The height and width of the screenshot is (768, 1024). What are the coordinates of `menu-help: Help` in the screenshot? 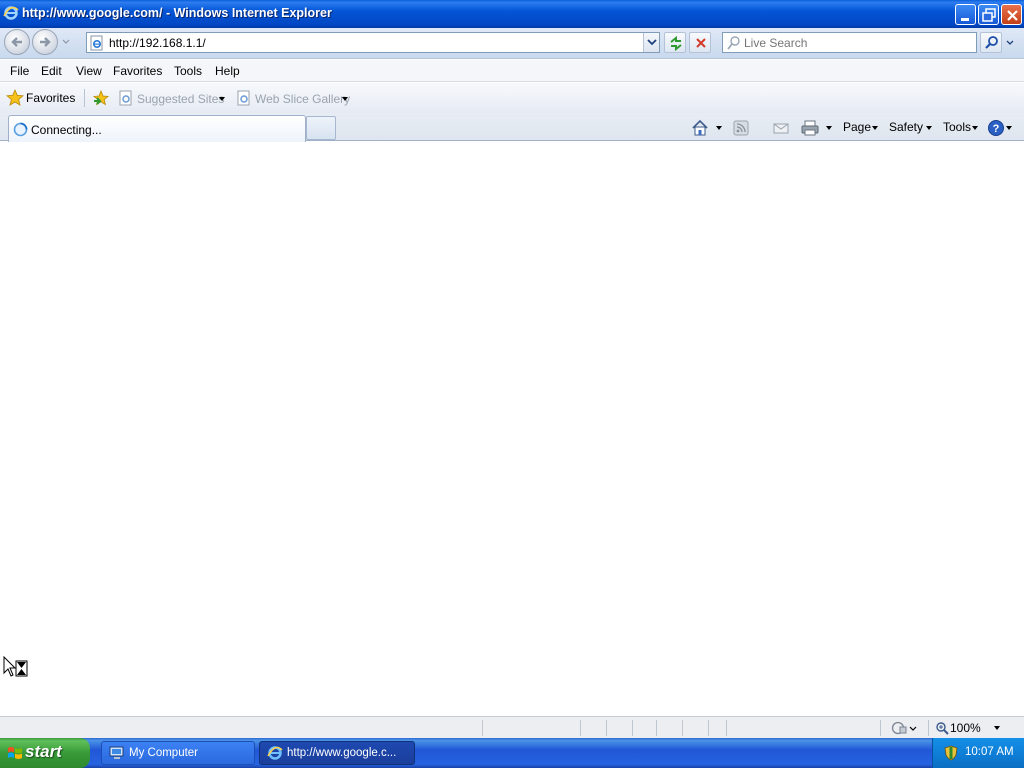 It's located at (227, 71).